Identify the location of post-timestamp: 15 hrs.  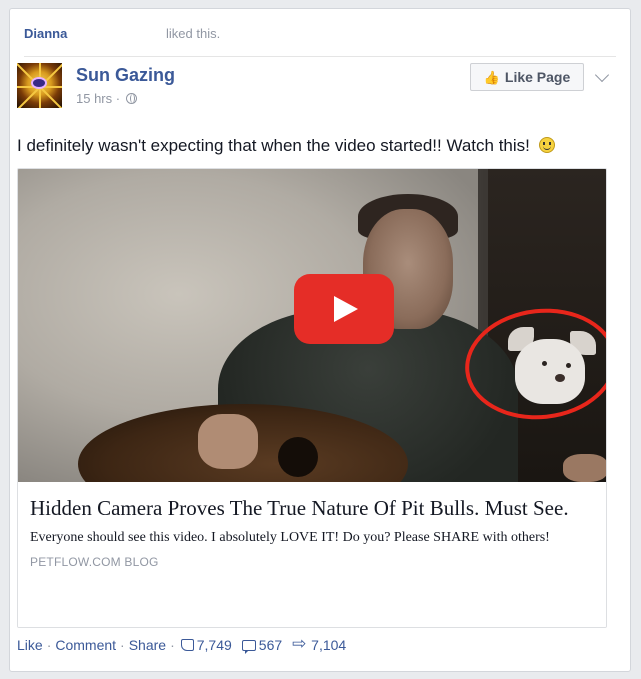
(94, 98).